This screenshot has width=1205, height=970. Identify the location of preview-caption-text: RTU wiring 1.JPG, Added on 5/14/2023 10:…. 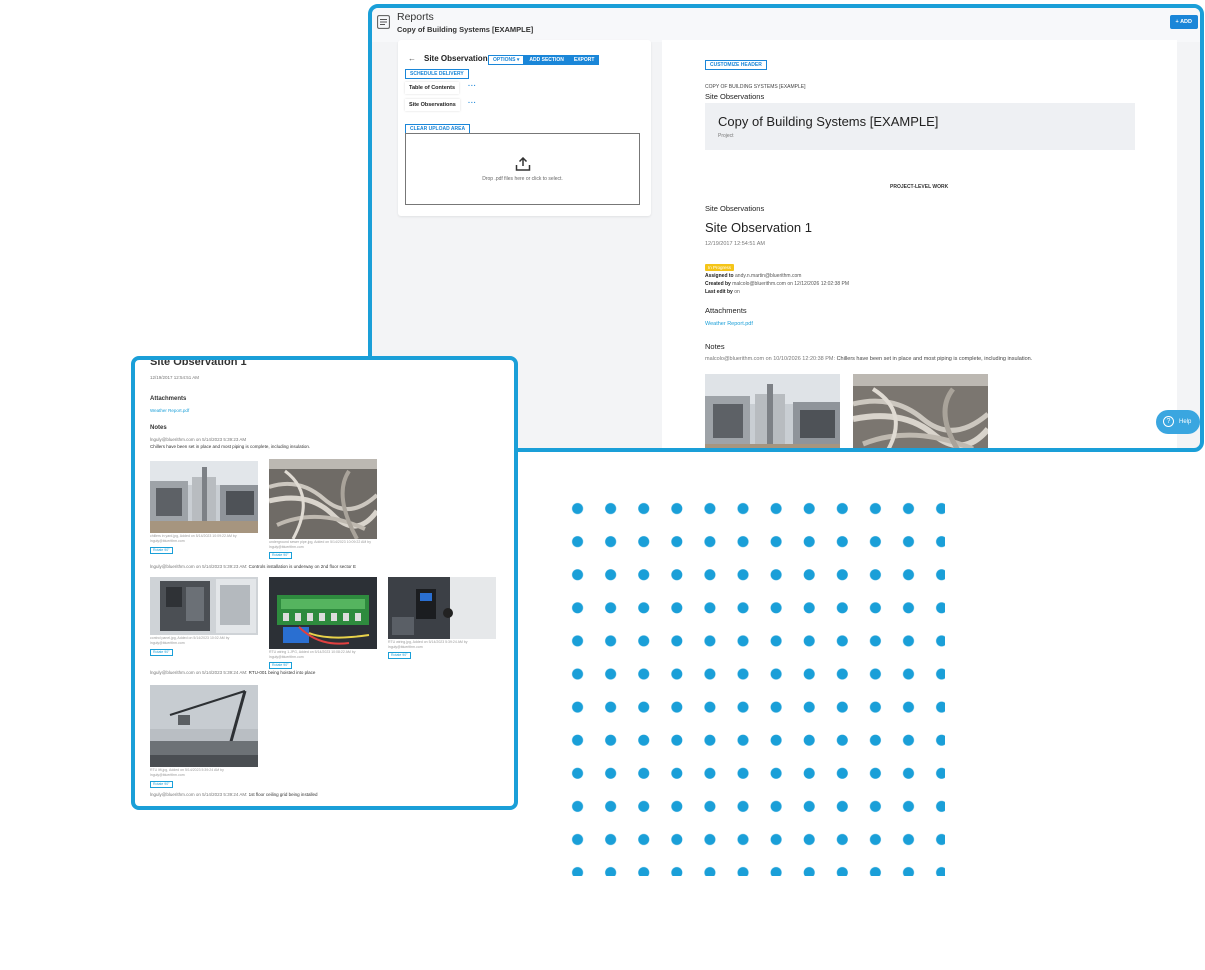
(312, 652).